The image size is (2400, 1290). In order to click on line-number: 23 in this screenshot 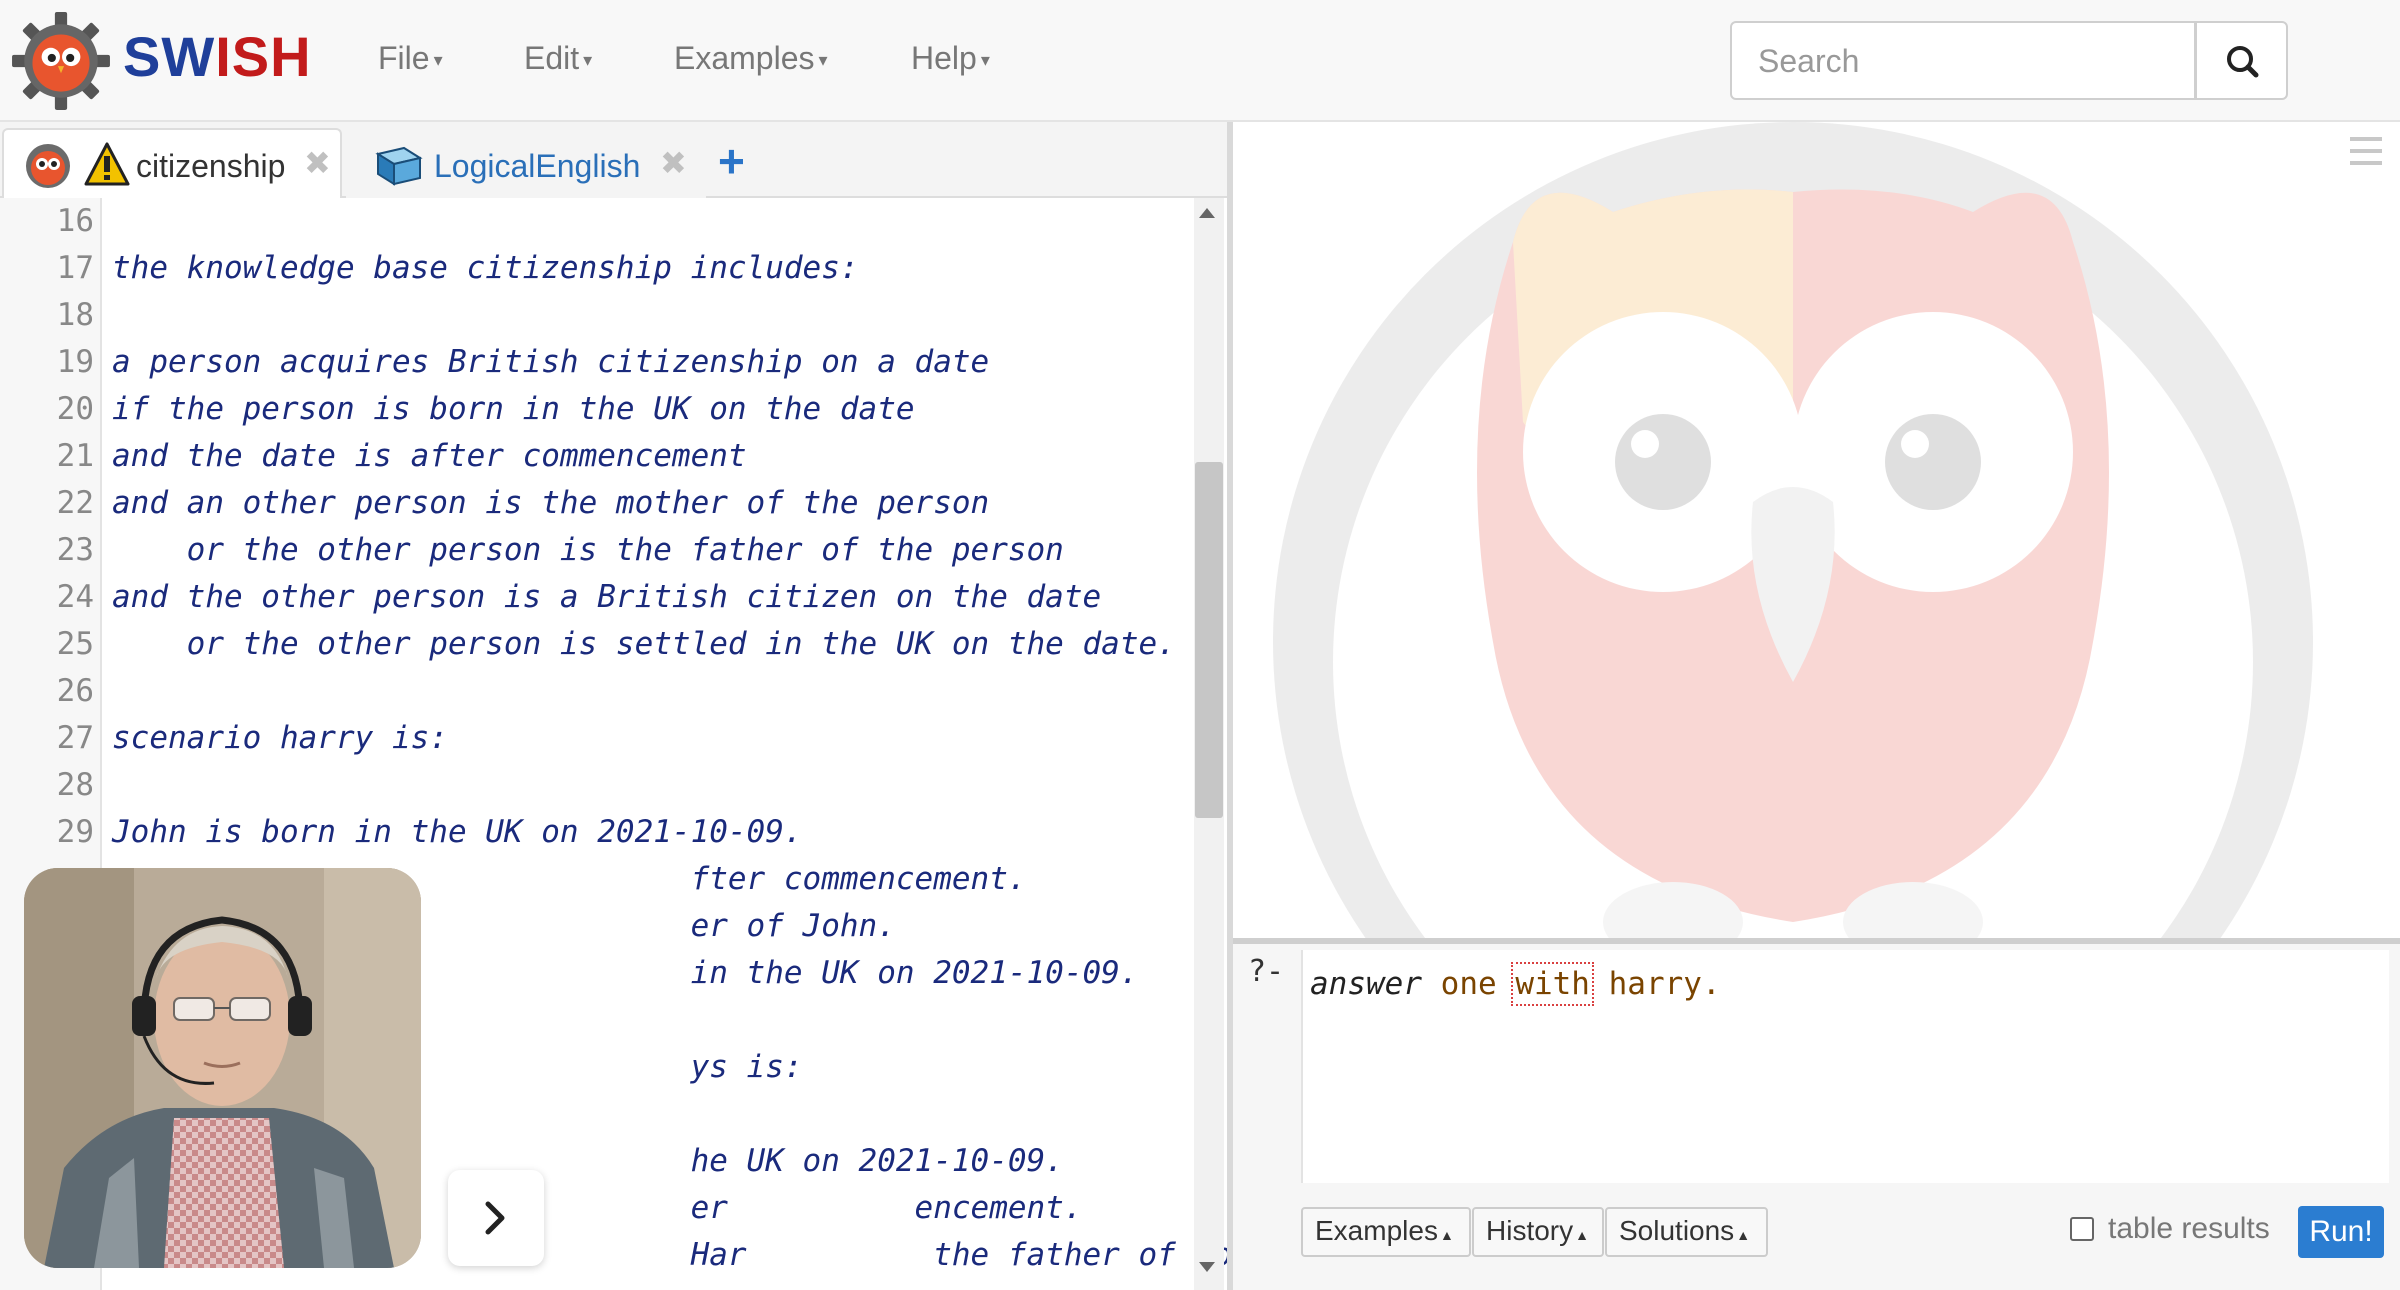, I will do `click(75, 550)`.